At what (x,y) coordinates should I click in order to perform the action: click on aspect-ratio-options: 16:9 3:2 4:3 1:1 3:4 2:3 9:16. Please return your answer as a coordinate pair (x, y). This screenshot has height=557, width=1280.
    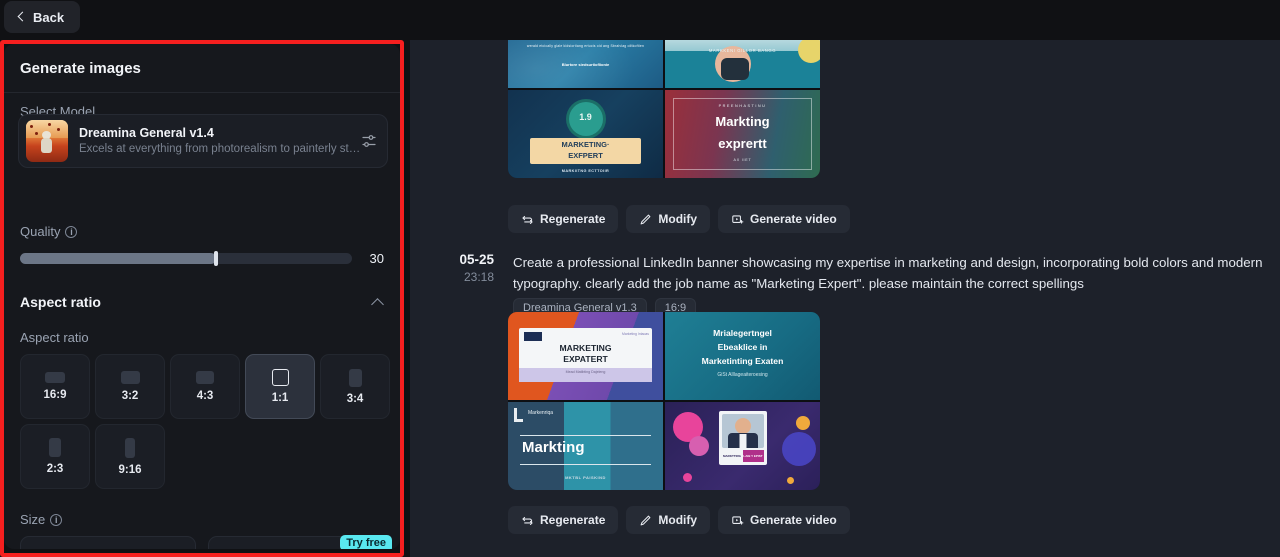
    Looking at the image, I should click on (206, 421).